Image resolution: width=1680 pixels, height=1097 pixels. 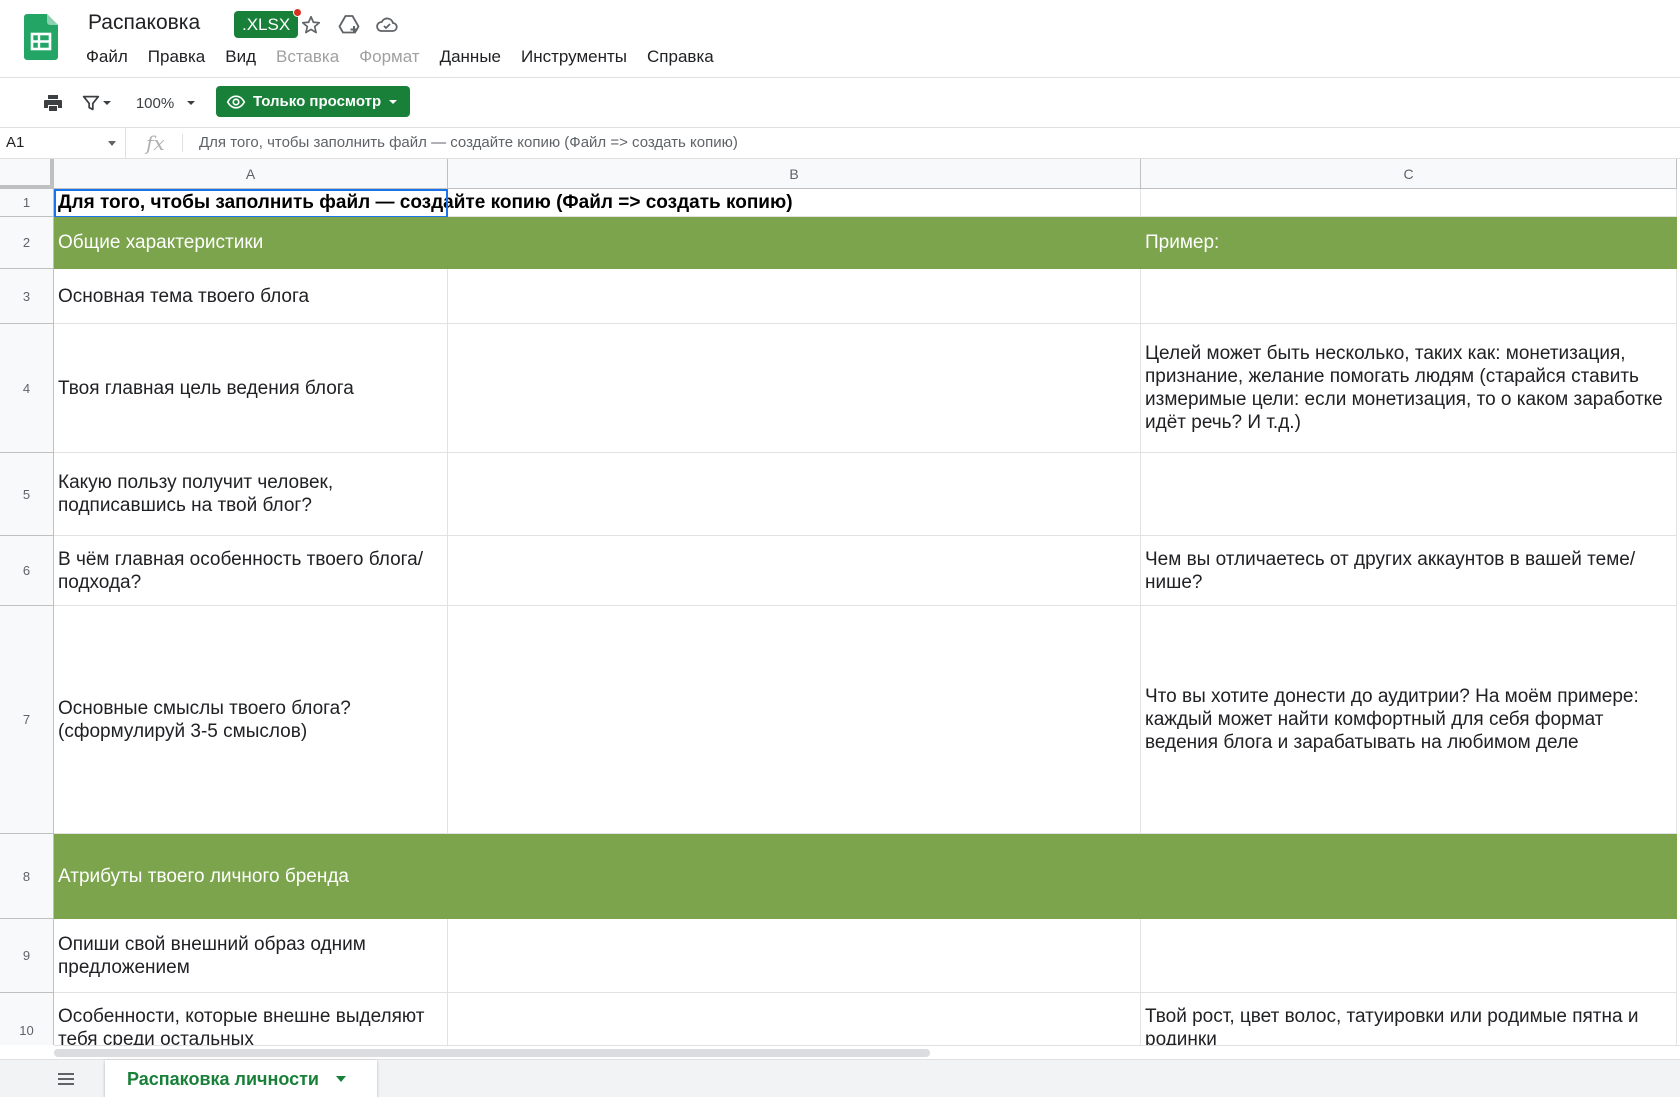 What do you see at coordinates (155, 103) in the screenshot?
I see `zoom-value: 100%` at bounding box center [155, 103].